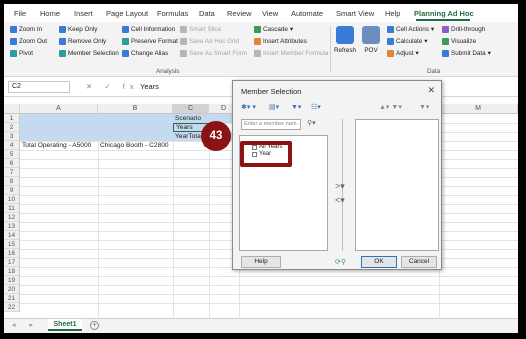 The image size is (526, 339). Describe the element at coordinates (270, 13) in the screenshot. I see `tab-view: View` at that location.